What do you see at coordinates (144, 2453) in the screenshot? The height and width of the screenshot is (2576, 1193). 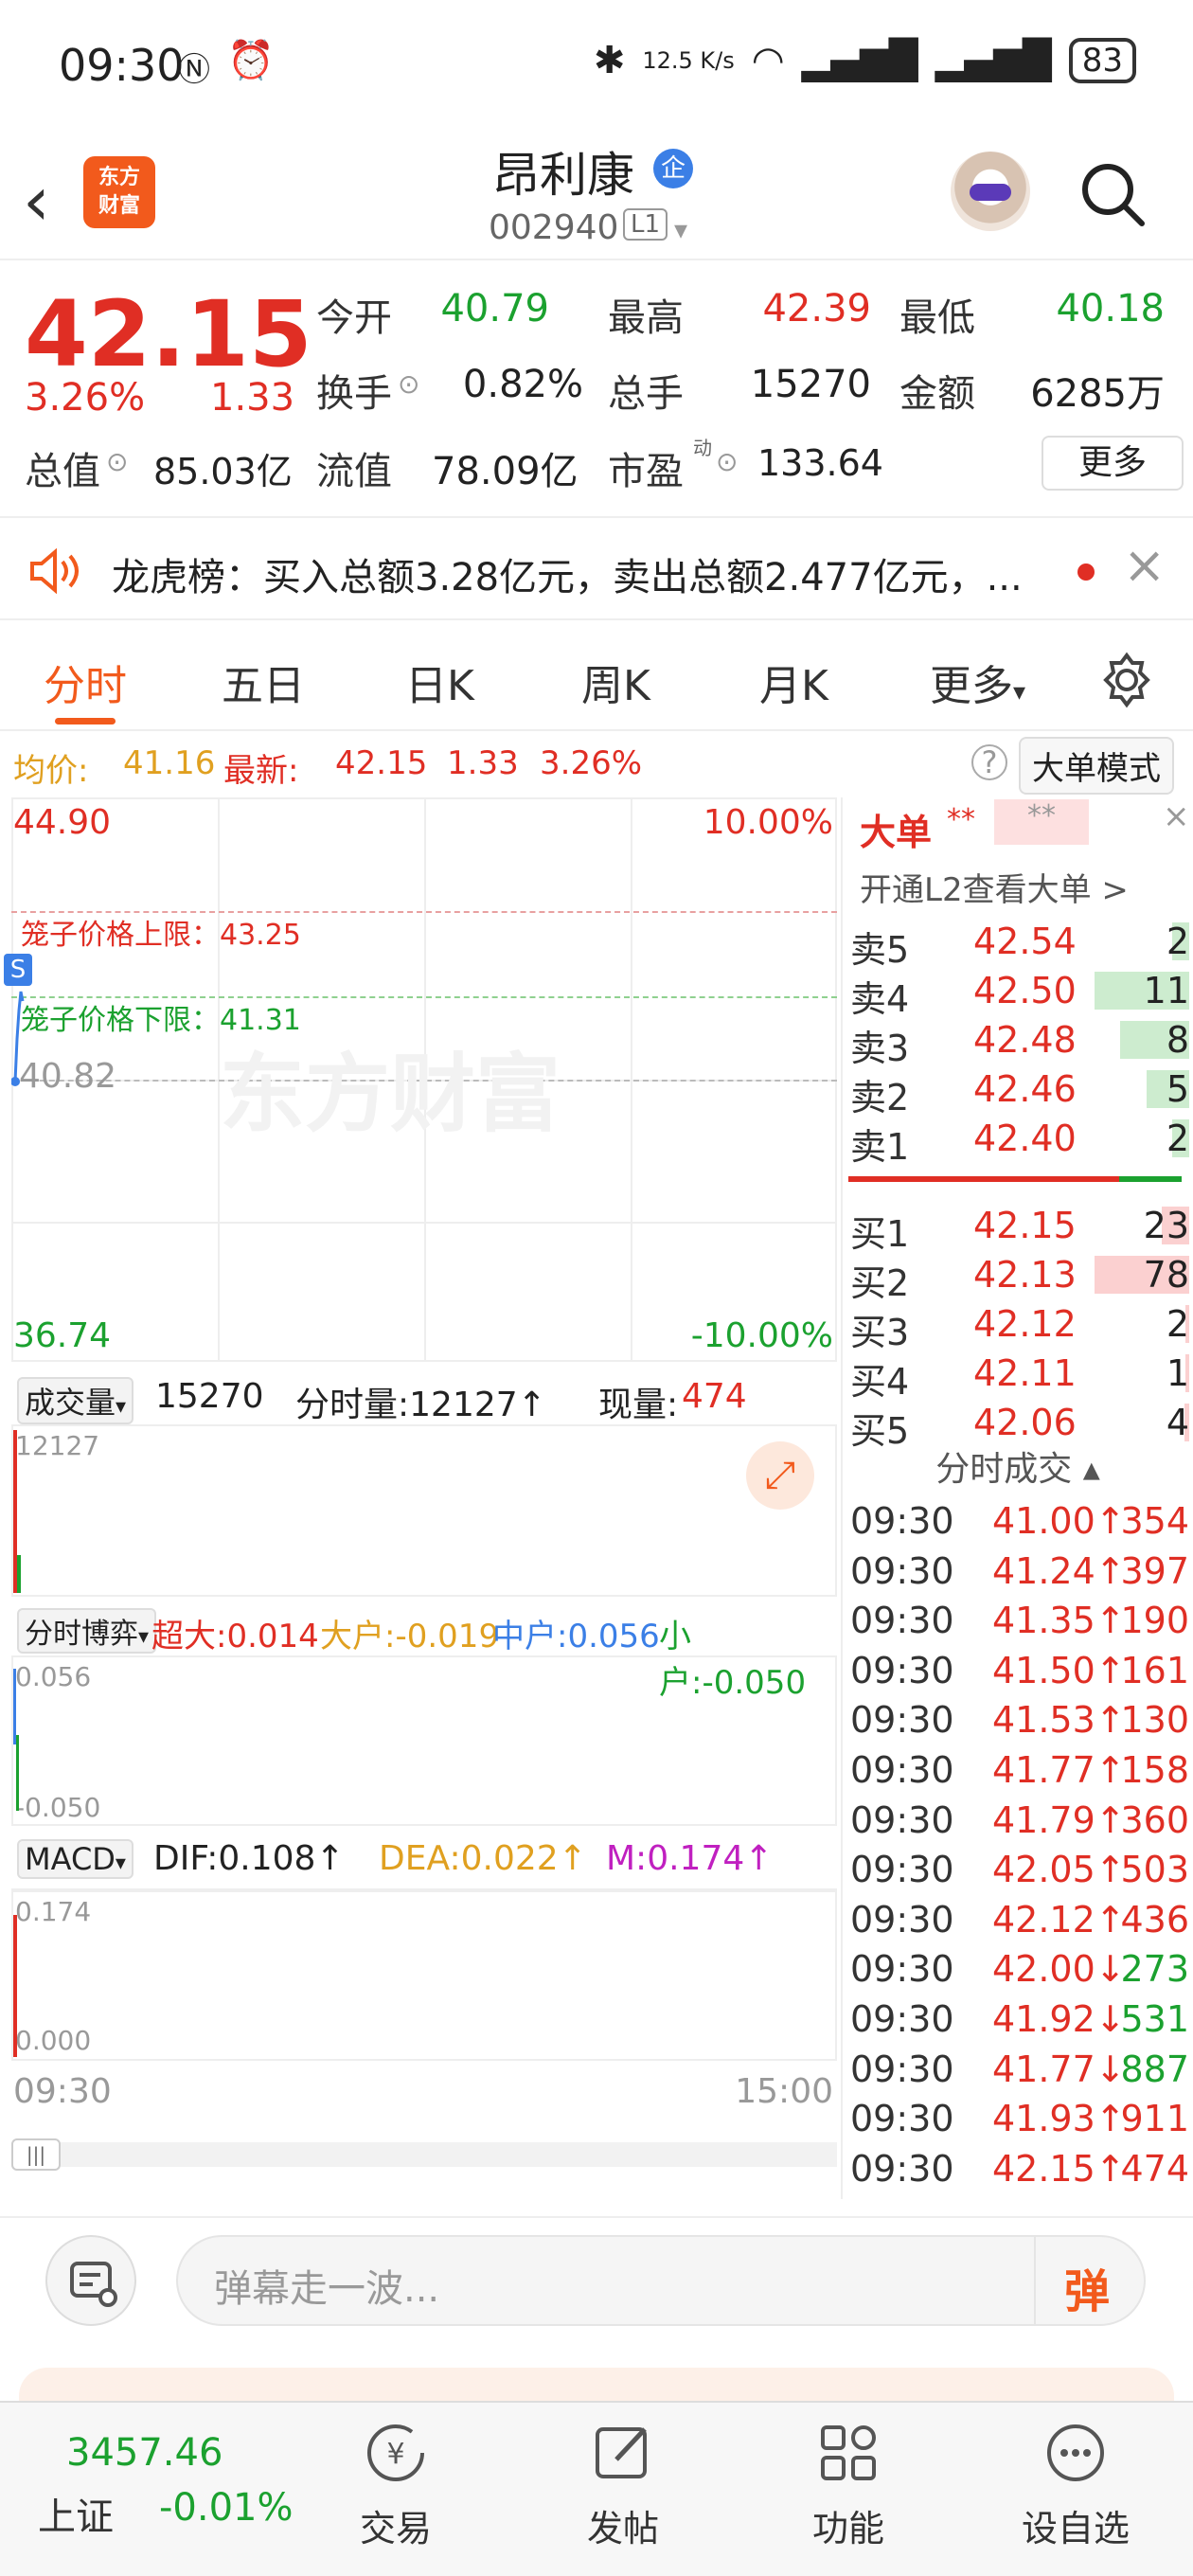 I see `index-value: 3457.46` at bounding box center [144, 2453].